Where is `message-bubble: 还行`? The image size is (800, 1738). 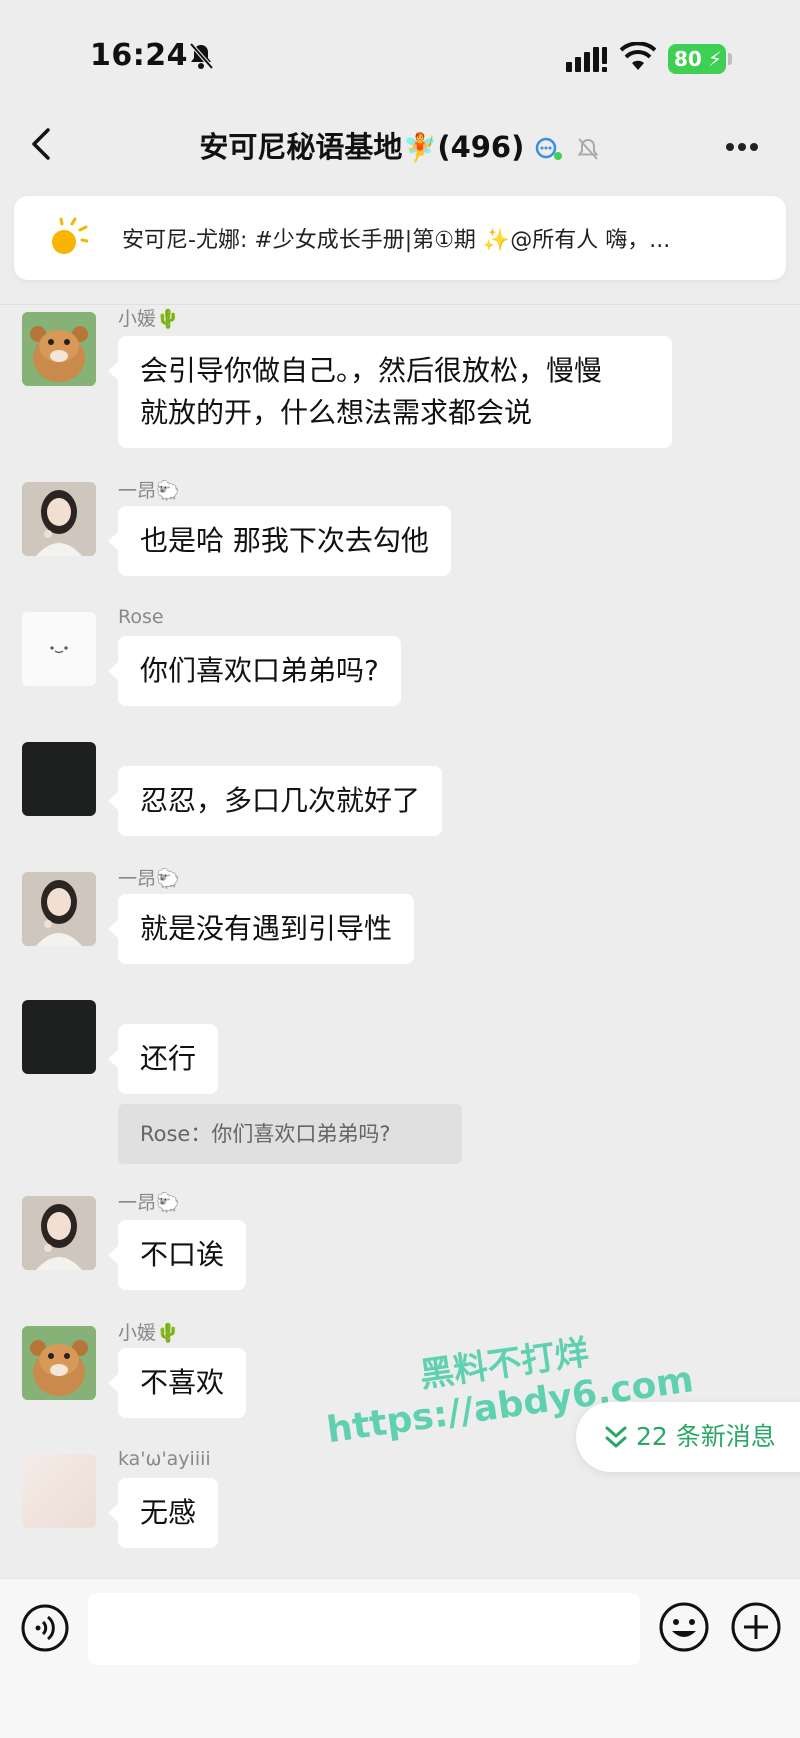 message-bubble: 还行 is located at coordinates (163, 1059).